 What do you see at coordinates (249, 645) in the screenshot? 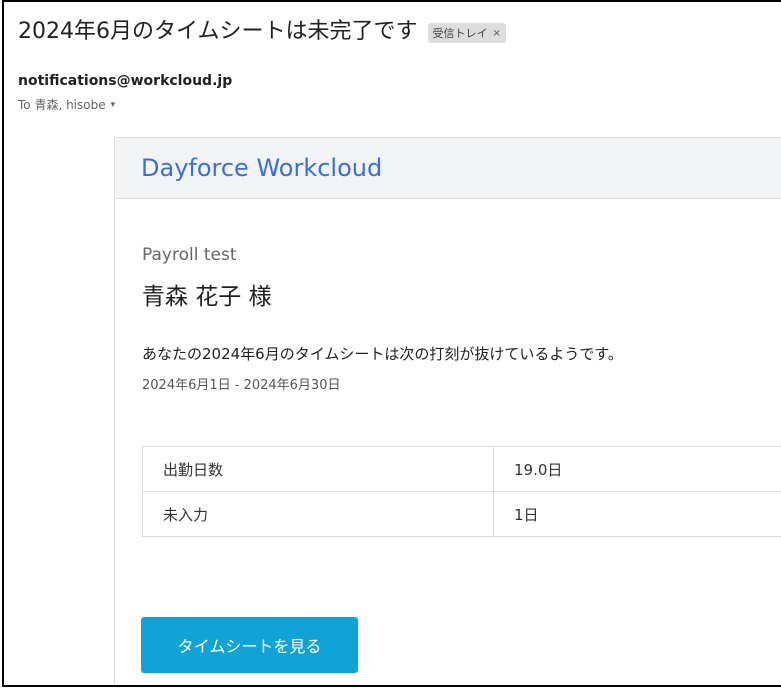
I see `view-timesheet-button: タイムシートを見る` at bounding box center [249, 645].